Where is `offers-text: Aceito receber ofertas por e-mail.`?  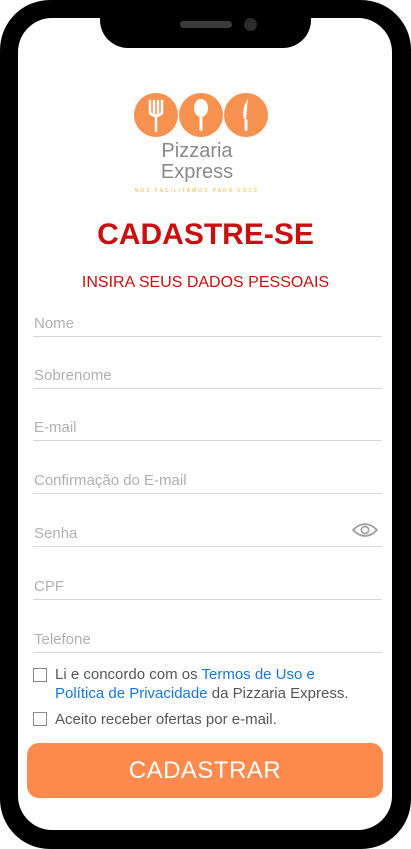
offers-text: Aceito receber ofertas por e-mail. is located at coordinates (166, 719).